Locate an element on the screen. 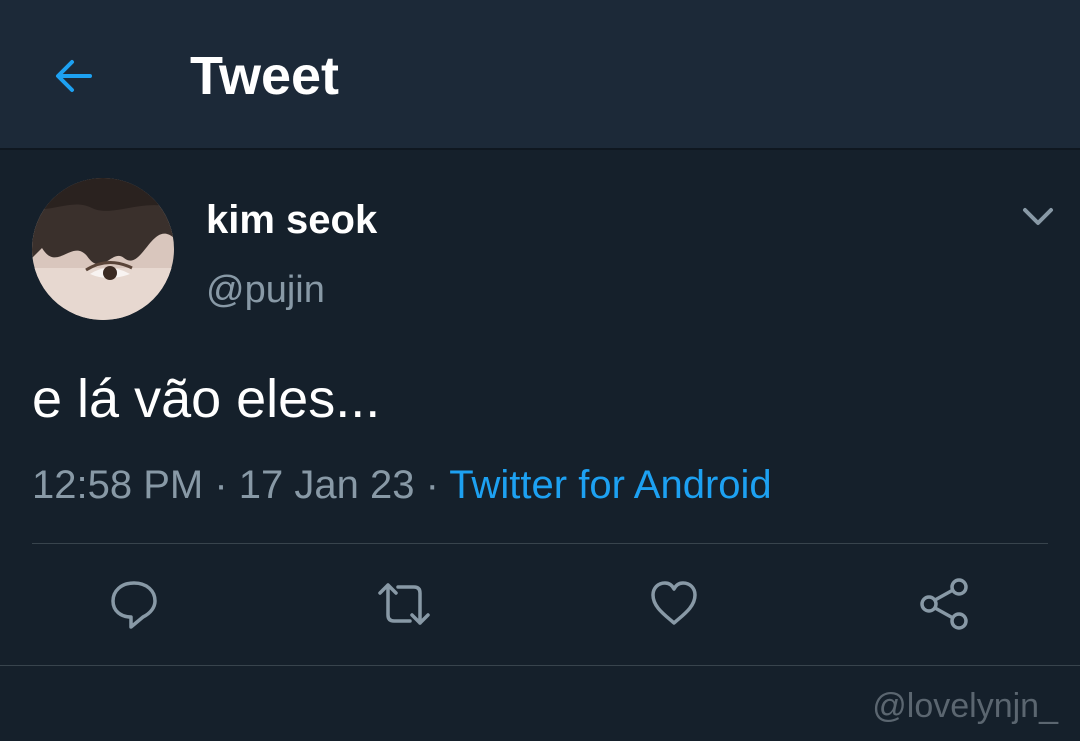 This screenshot has width=1080, height=741. watermark: @lovelynjn_ is located at coordinates (965, 706).